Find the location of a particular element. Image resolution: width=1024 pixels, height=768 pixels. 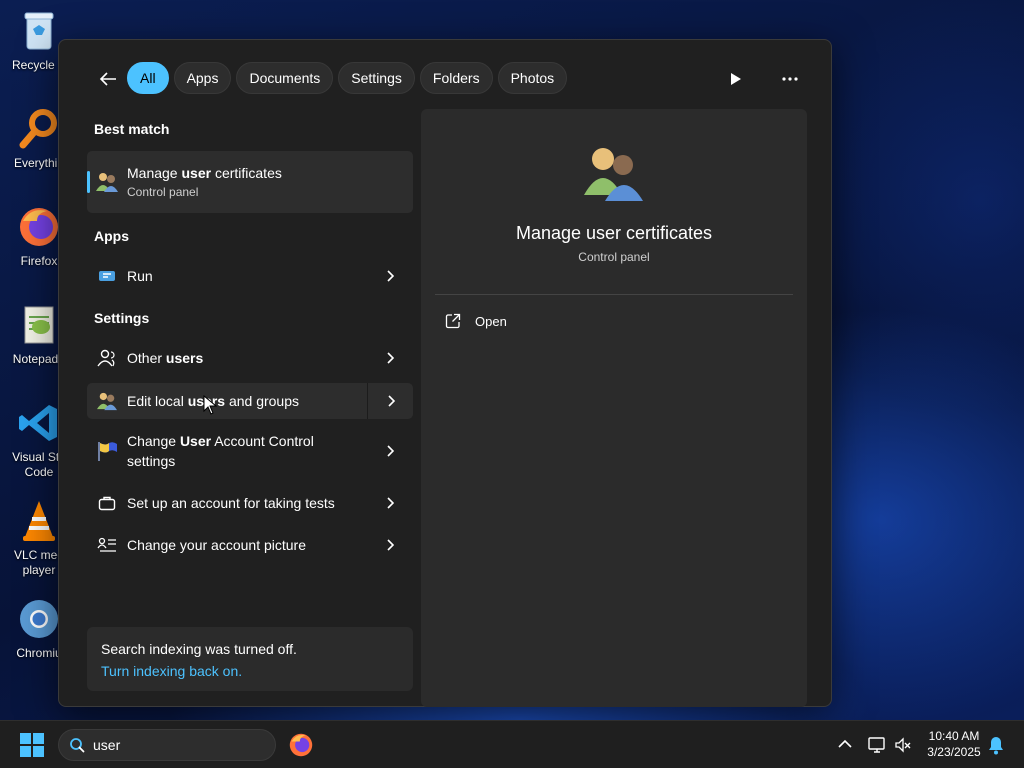

chevron-up-icon is located at coordinates (845, 743).